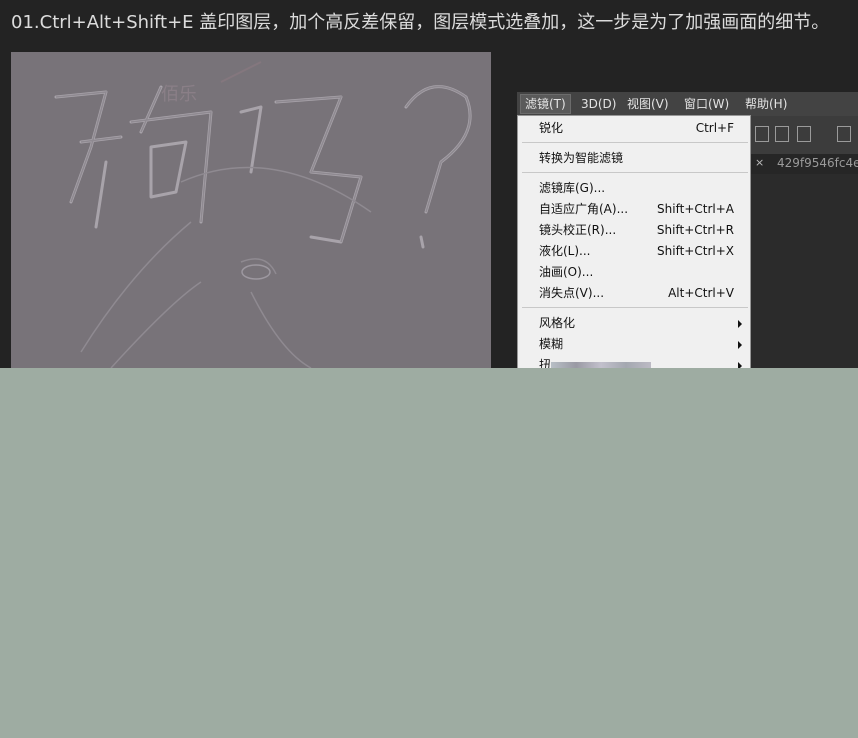  I want to click on align-left-icon, so click(762, 134).